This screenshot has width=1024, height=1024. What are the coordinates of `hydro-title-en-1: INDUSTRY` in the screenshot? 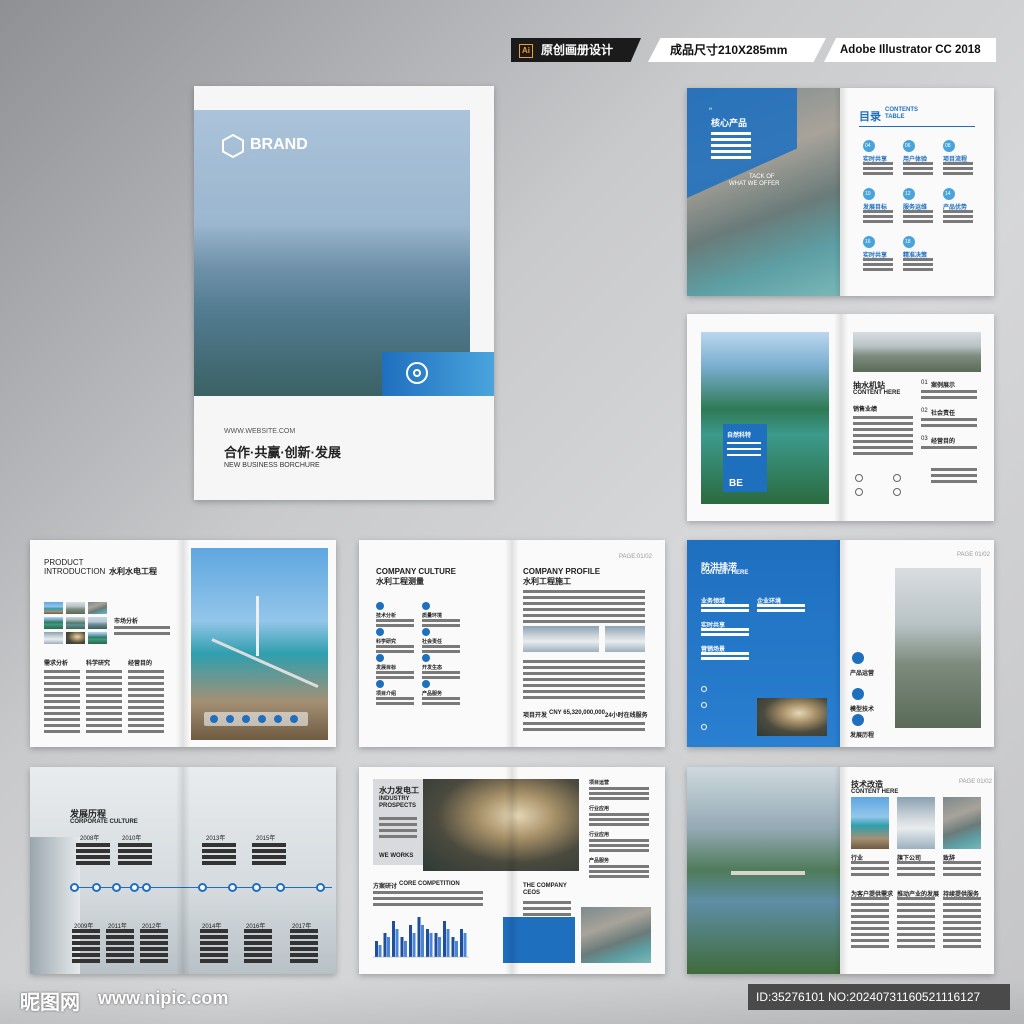 It's located at (394, 799).